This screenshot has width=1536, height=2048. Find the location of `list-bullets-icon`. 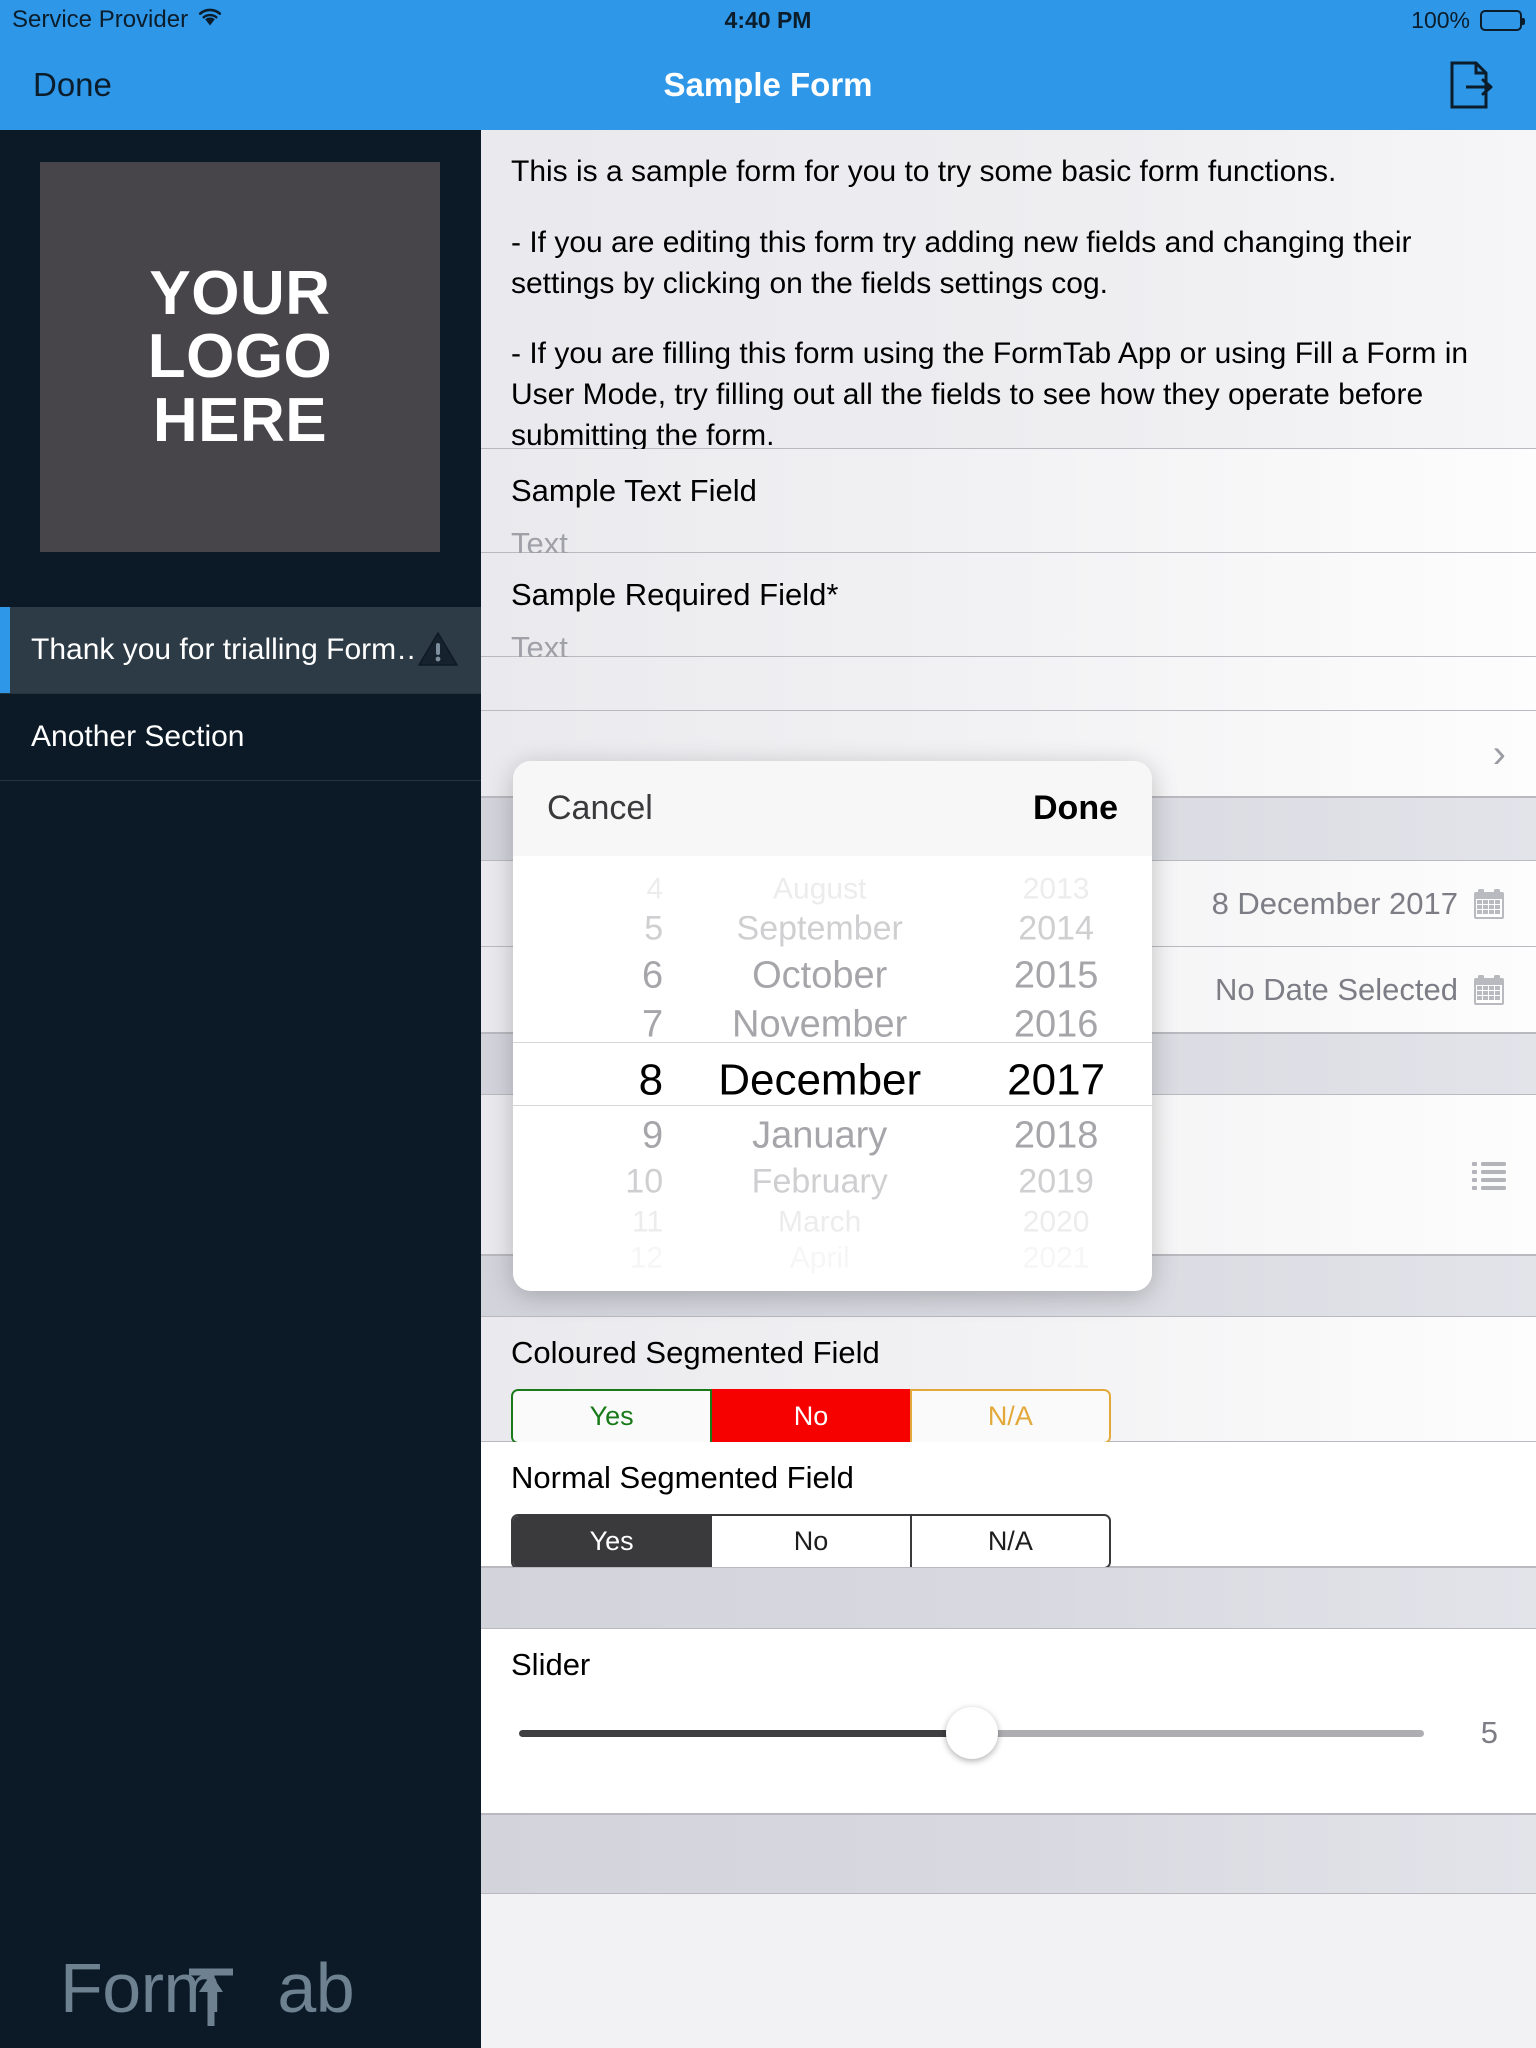

list-bullets-icon is located at coordinates (1489, 1175).